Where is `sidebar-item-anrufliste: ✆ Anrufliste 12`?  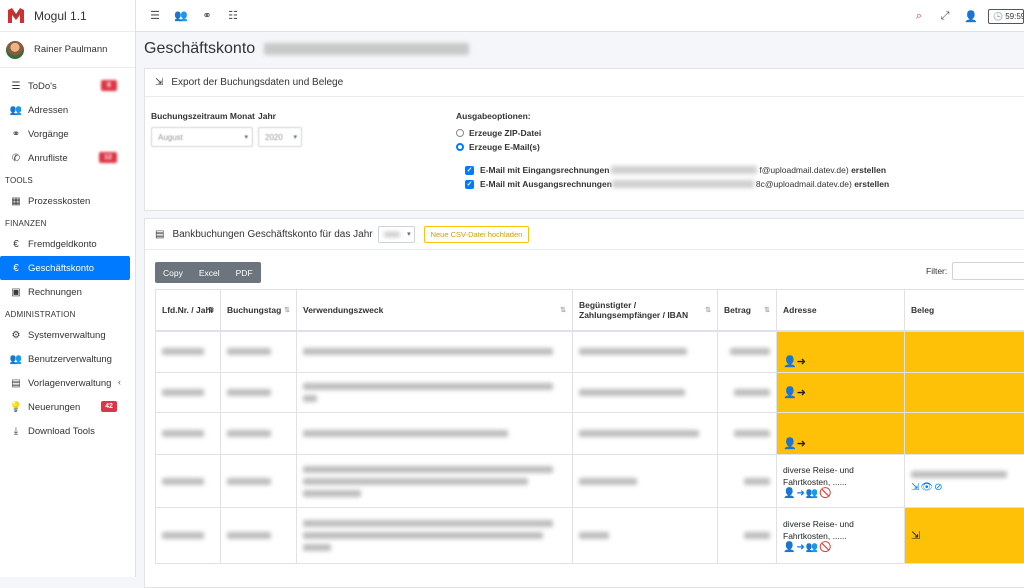
sidebar-item-anrufliste: ✆ Anrufliste 12 is located at coordinates (65, 158).